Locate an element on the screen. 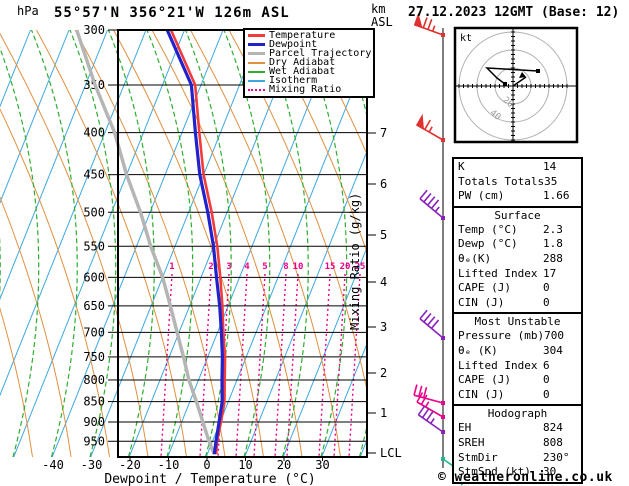  pressure-axis-unit: hPa is located at coordinates (28, 11).